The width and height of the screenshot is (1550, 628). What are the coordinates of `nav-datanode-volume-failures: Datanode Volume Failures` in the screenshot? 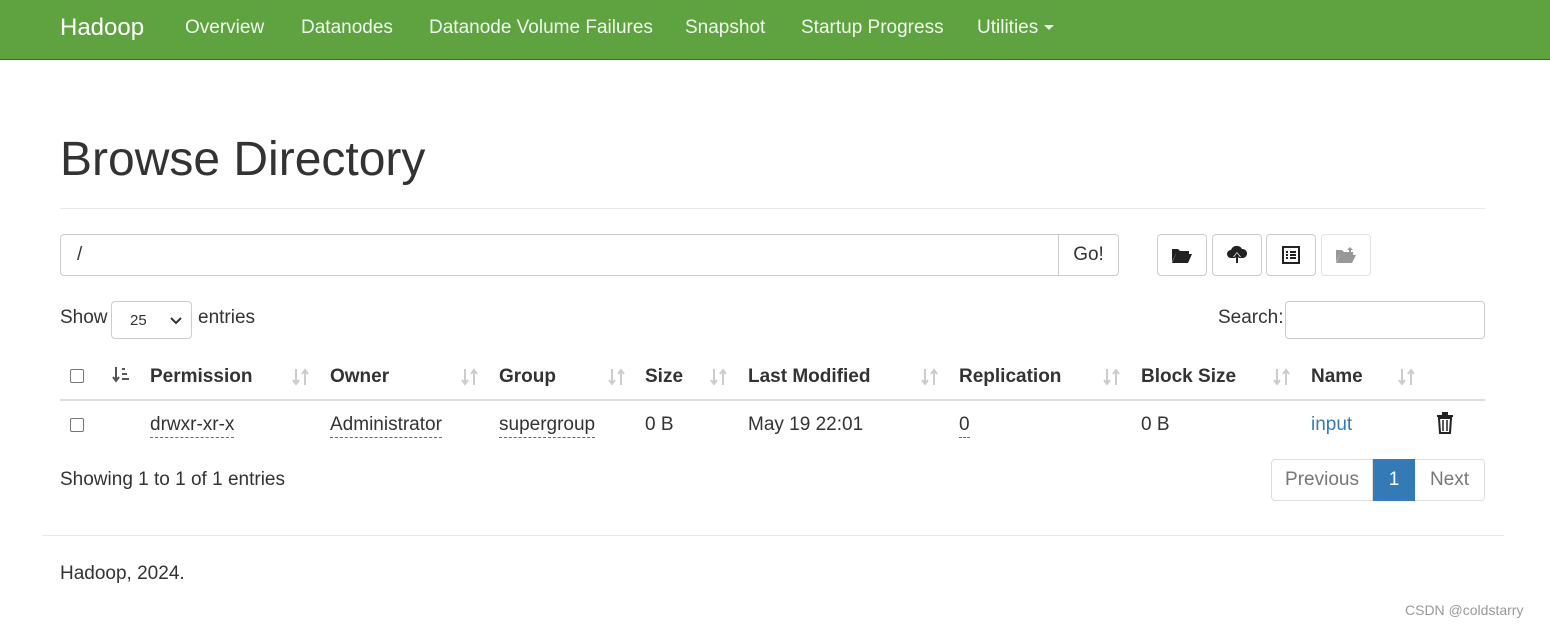 It's located at (541, 28).